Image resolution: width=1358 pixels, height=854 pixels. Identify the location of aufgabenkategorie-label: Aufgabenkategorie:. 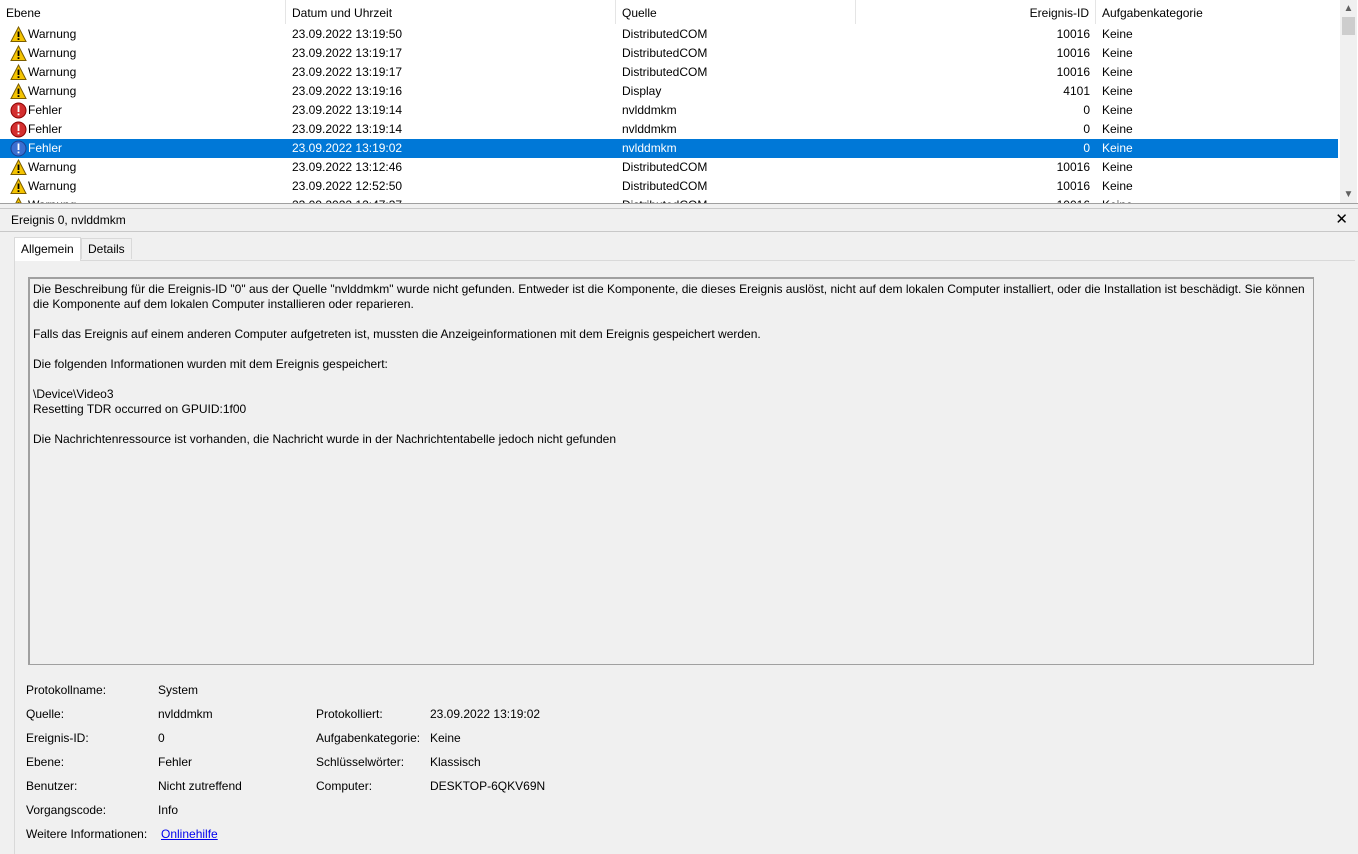
(368, 738).